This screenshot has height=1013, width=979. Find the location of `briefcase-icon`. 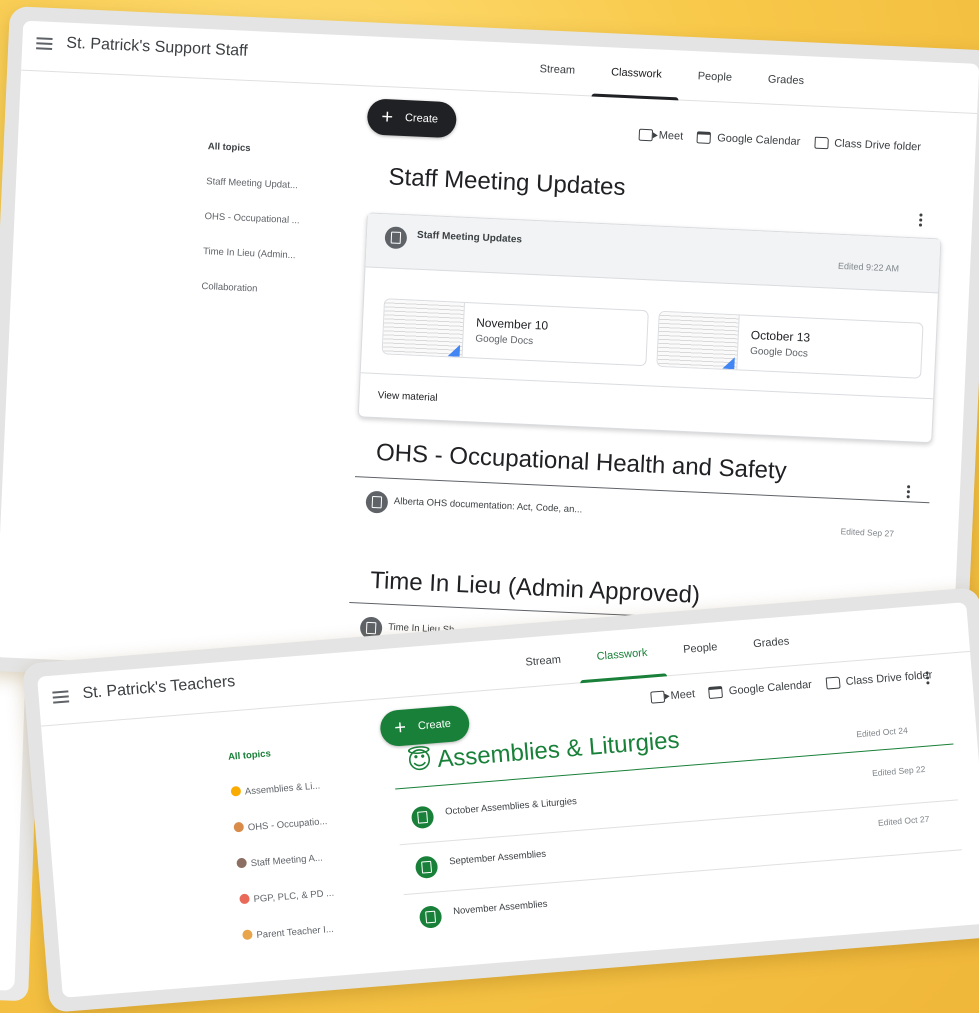

briefcase-icon is located at coordinates (242, 863).